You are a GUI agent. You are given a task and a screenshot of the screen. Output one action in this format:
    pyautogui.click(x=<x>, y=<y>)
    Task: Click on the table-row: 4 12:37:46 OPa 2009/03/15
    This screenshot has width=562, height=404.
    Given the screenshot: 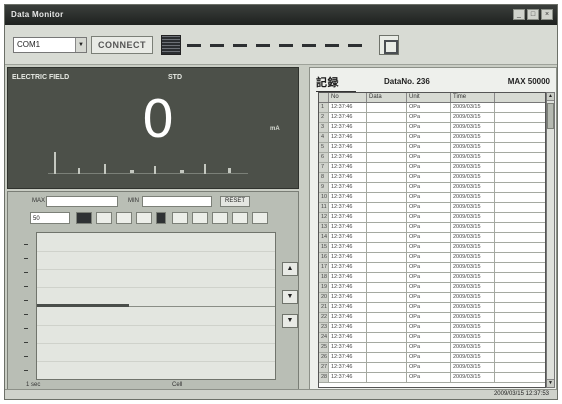 What is the action you would take?
    pyautogui.click(x=432, y=138)
    